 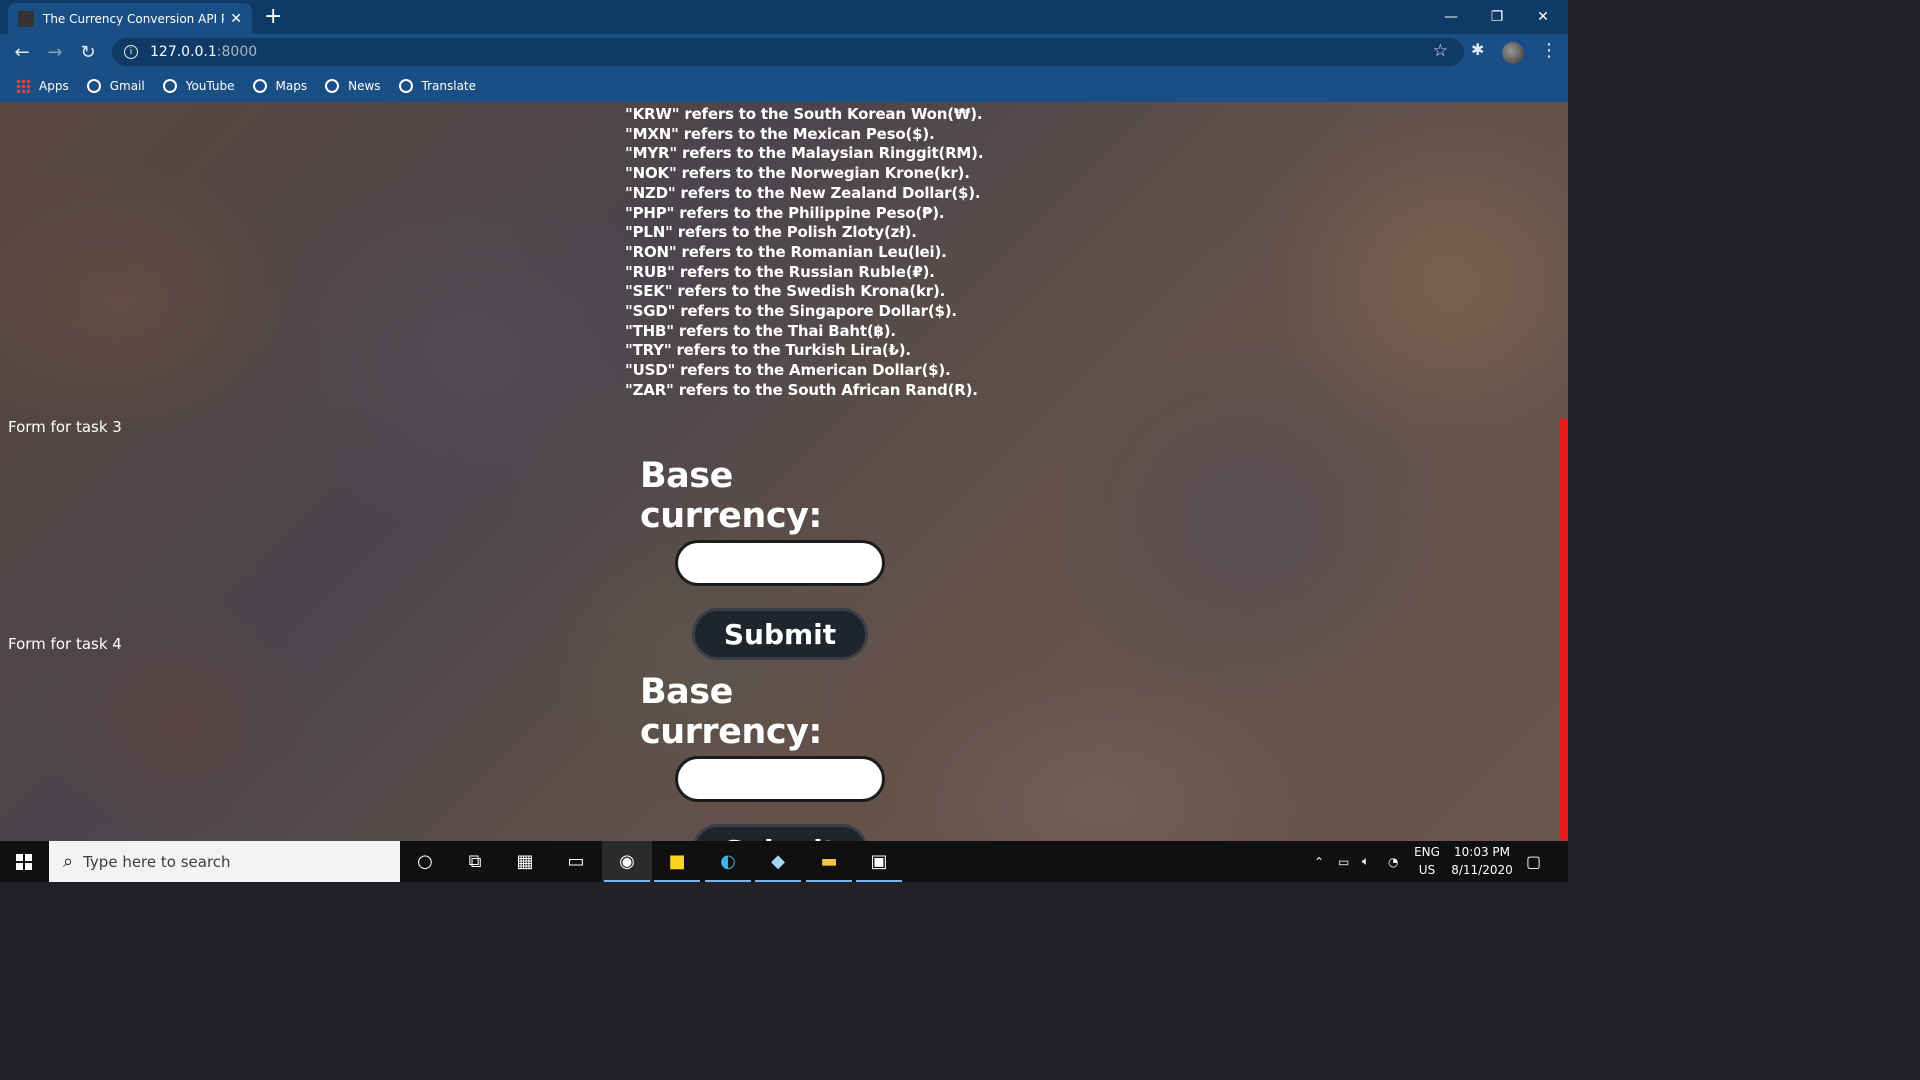 I want to click on base-currency-input-task4, so click(x=780, y=779).